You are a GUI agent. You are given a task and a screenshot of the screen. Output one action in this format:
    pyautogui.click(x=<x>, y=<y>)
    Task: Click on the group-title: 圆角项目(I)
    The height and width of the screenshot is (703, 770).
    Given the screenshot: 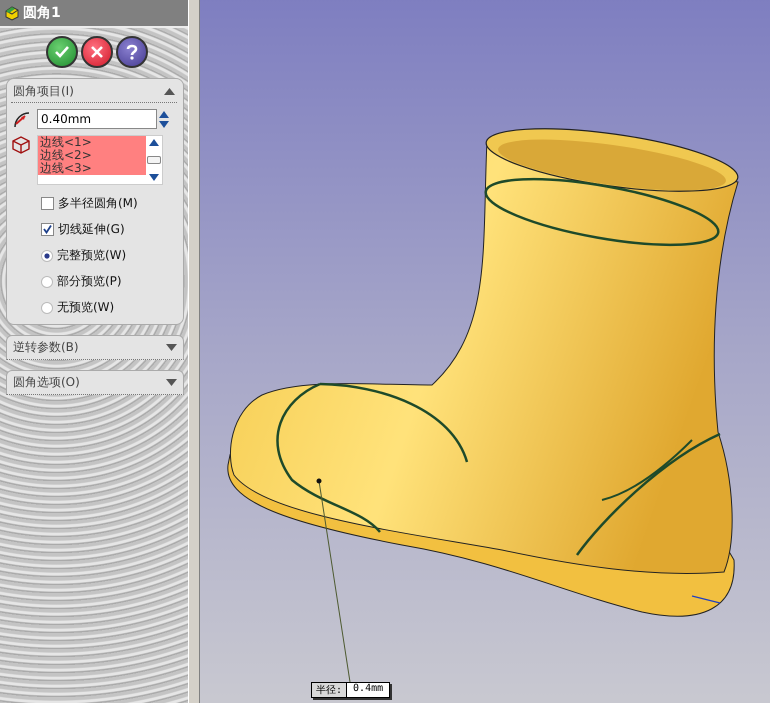 What is the action you would take?
    pyautogui.click(x=43, y=91)
    